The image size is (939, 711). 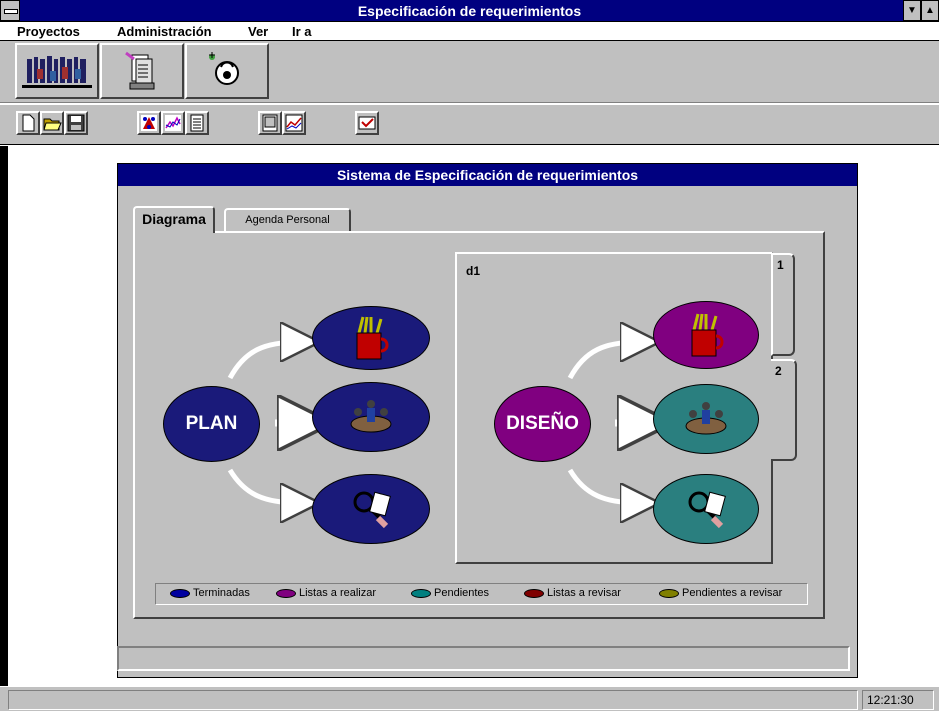 I want to click on diseno-node-label: DISEÑO, so click(x=542, y=423).